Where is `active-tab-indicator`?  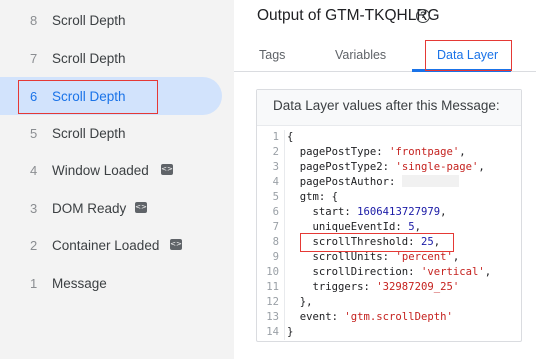
active-tab-indicator is located at coordinates (461, 70).